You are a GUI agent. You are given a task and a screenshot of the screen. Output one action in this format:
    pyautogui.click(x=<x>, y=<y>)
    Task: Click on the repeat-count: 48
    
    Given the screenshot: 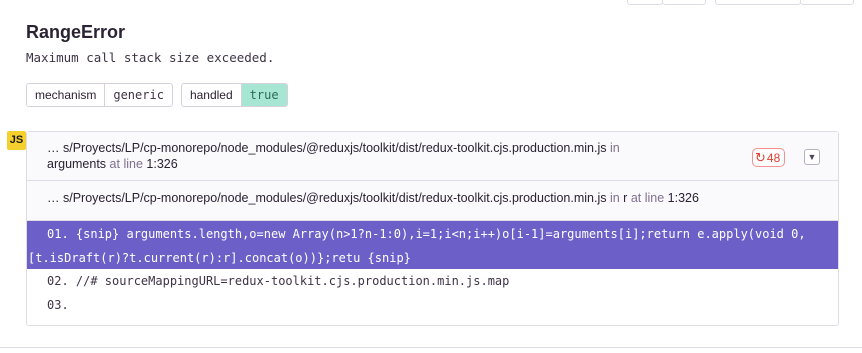 What is the action you would take?
    pyautogui.click(x=773, y=157)
    